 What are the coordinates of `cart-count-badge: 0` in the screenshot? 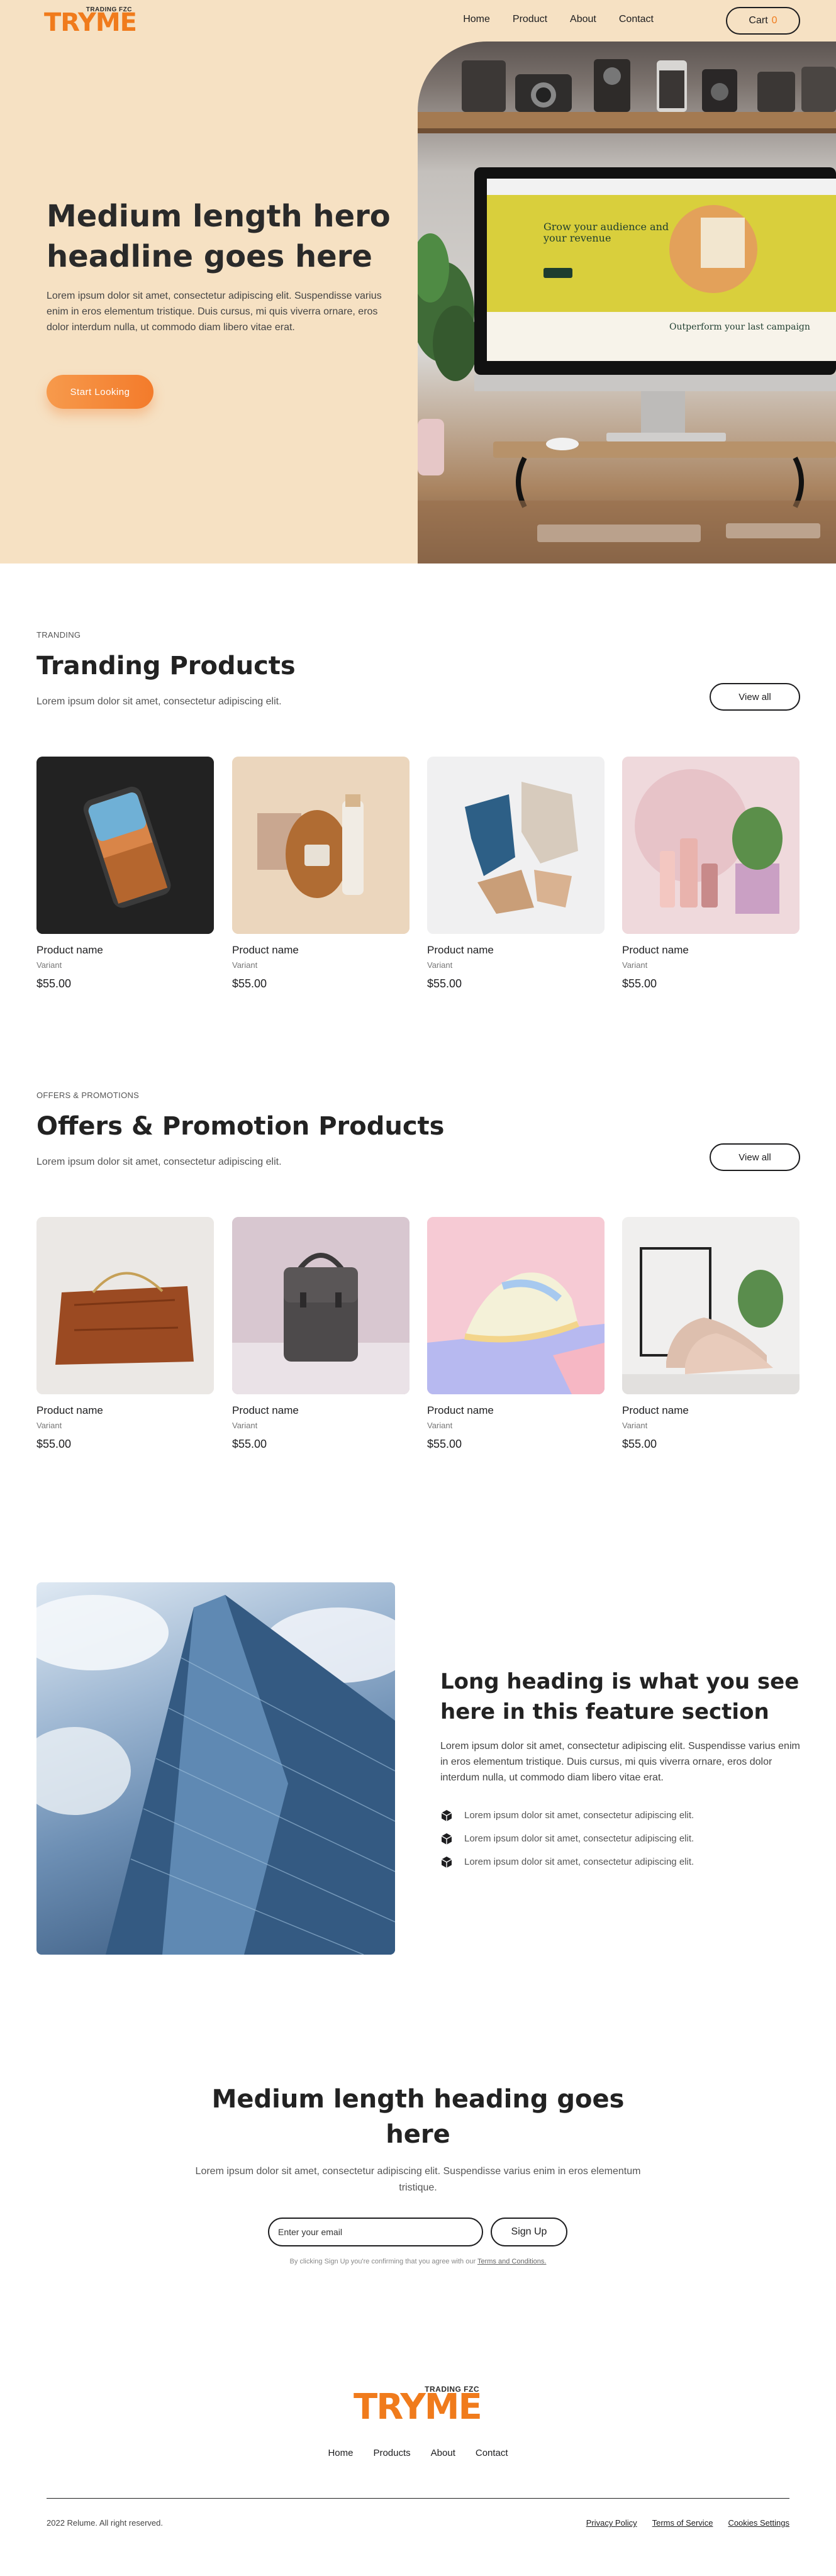 It's located at (774, 20).